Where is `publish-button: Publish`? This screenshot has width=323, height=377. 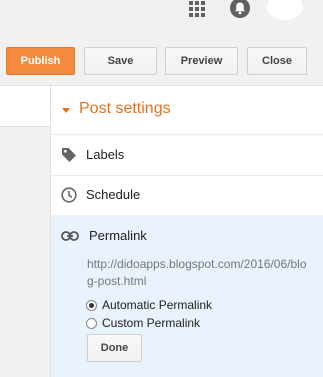
publish-button: Publish is located at coordinates (40, 61).